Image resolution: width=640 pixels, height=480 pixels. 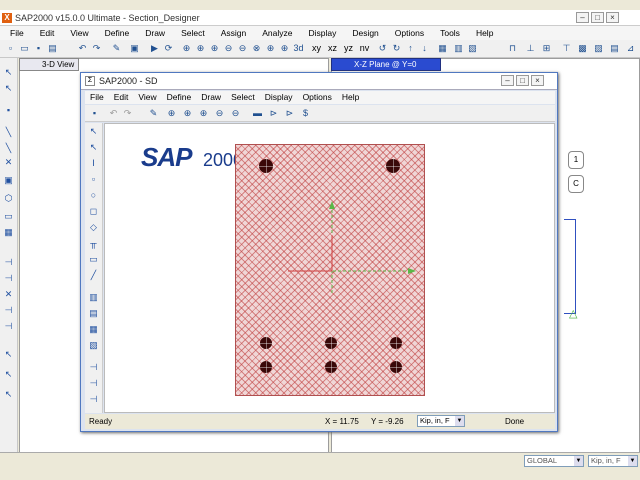 What do you see at coordinates (410, 48) in the screenshot?
I see `up-arrow-icon: ↑` at bounding box center [410, 48].